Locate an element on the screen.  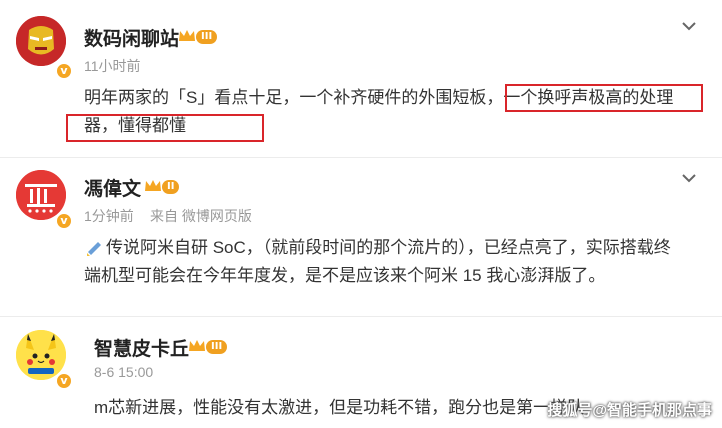
post-time: 1分钟前 is located at coordinates (109, 216).